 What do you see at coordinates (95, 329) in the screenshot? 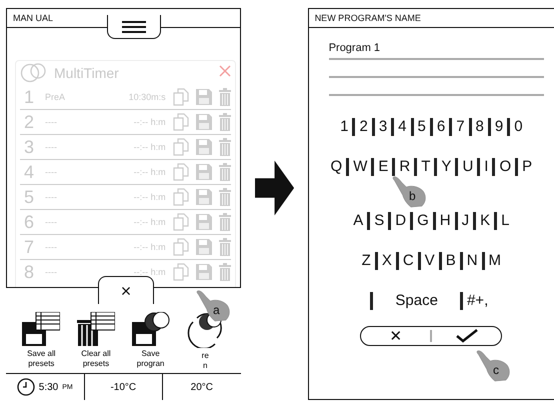
I see `trash-list-icon` at bounding box center [95, 329].